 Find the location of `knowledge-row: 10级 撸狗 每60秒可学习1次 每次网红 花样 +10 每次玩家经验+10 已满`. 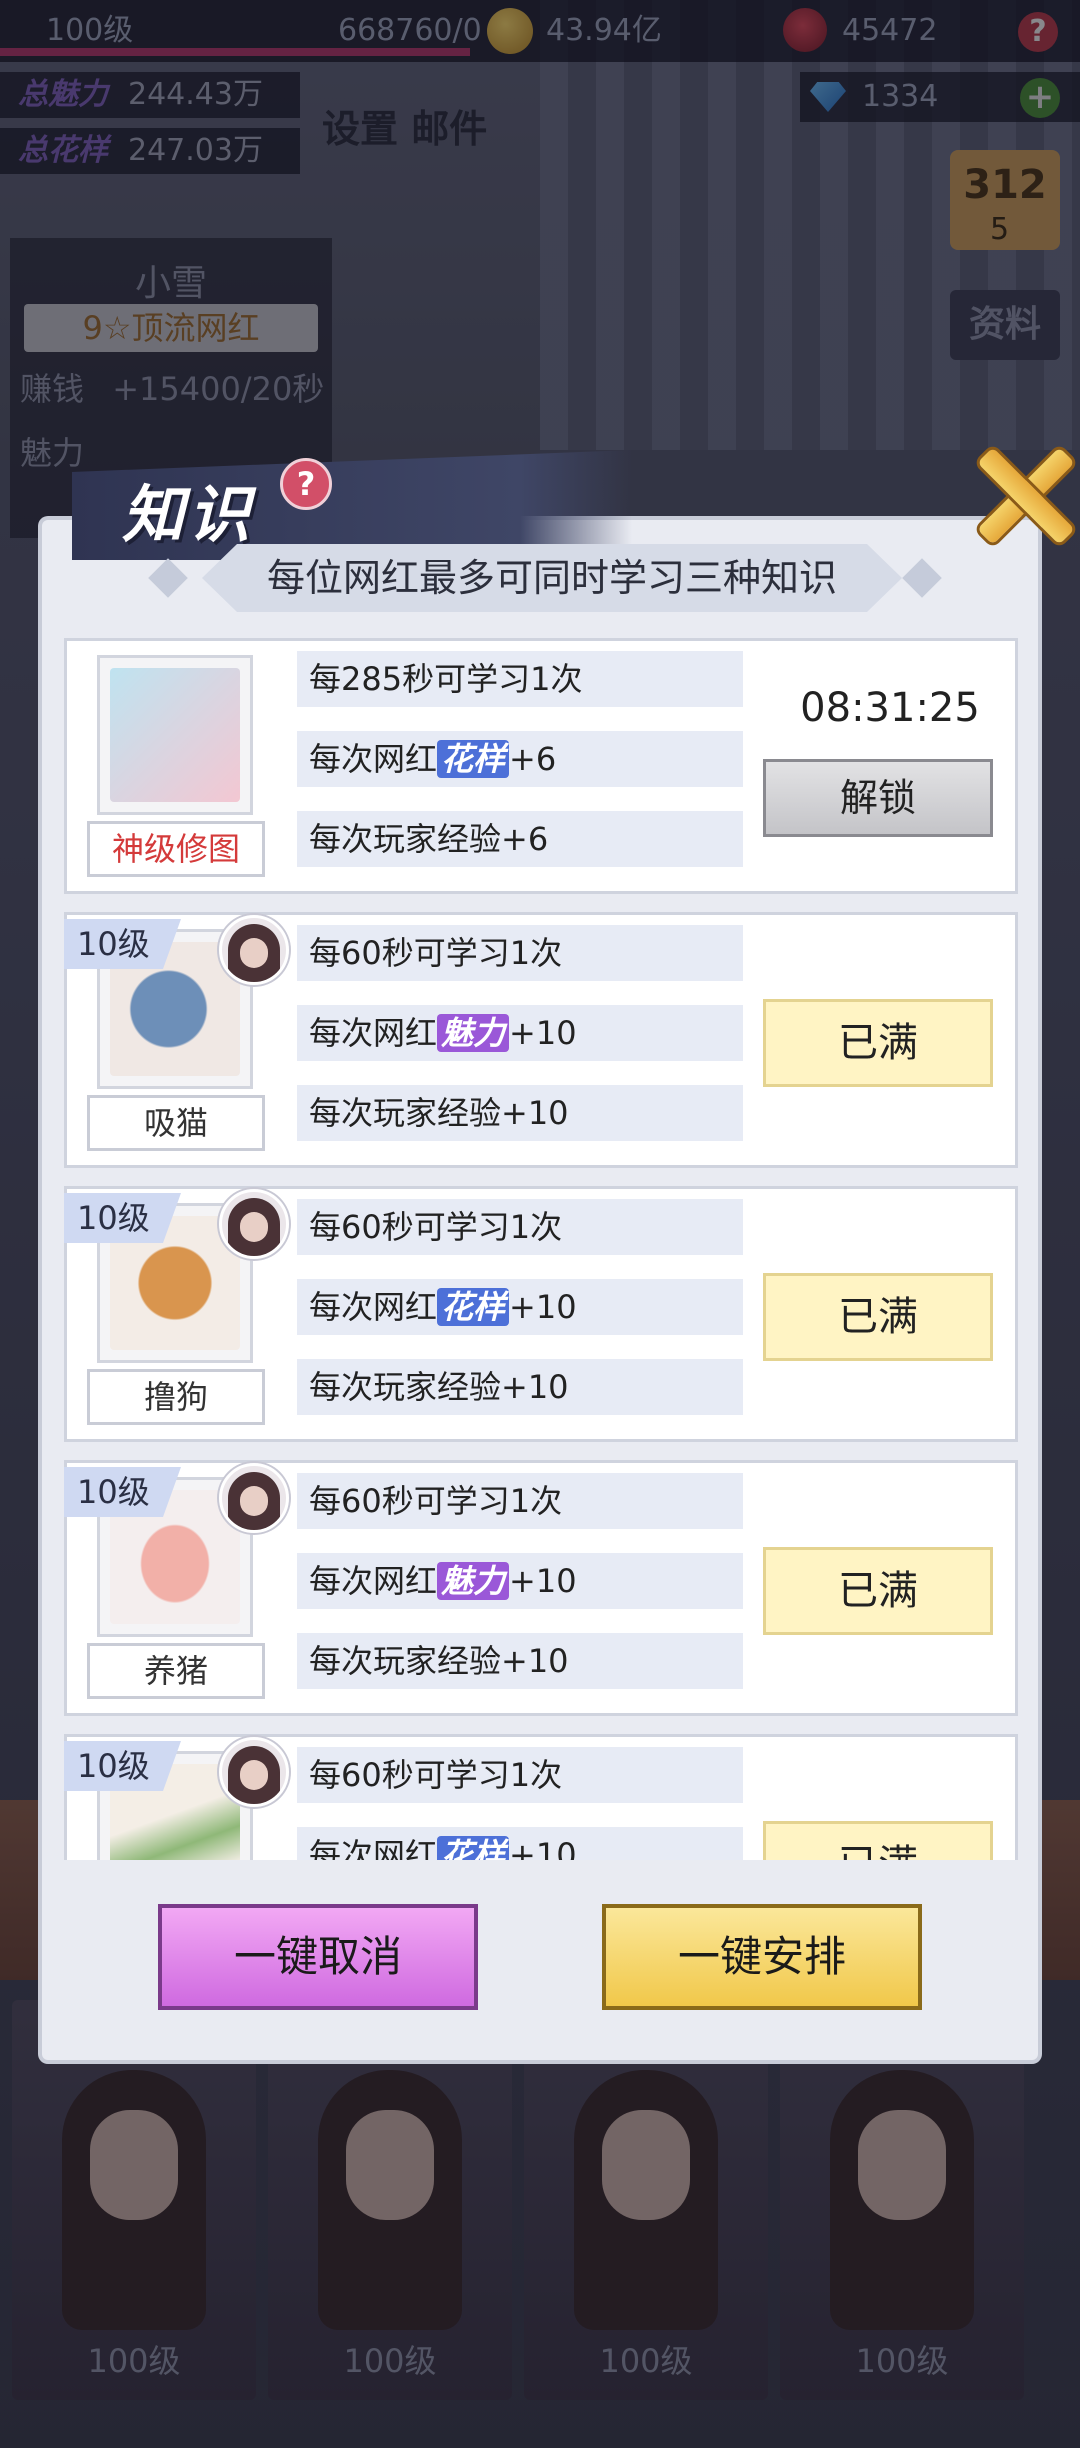

knowledge-row: 10级 撸狗 每60秒可学习1次 每次网红 花样 +10 每次玩家经验+10 已满 is located at coordinates (541, 1314).